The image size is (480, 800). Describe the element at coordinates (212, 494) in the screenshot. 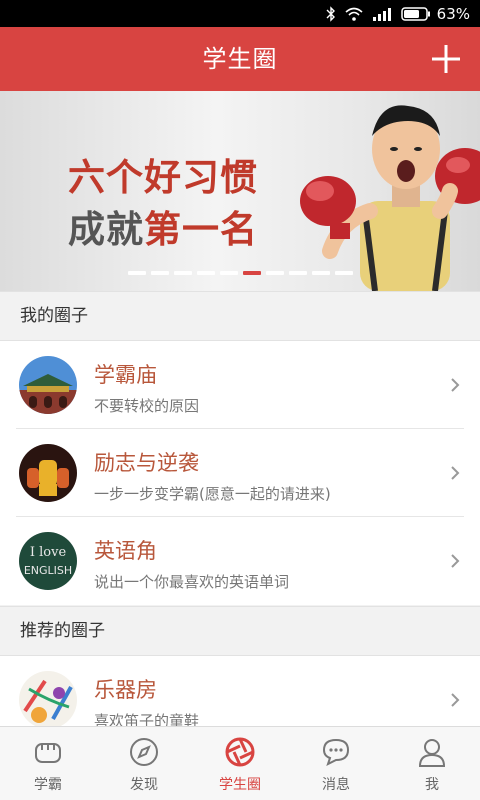

I see `circle-desc: 一步一步变学霸(愿意一起的请进来)` at that location.